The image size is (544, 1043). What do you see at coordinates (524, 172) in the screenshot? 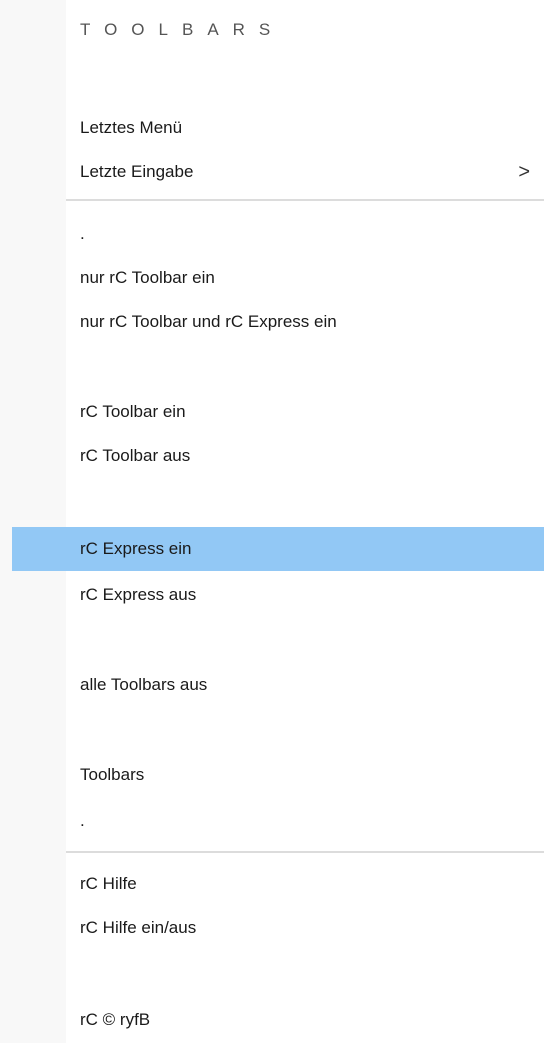
I see `chevron-right-icon: >` at bounding box center [524, 172].